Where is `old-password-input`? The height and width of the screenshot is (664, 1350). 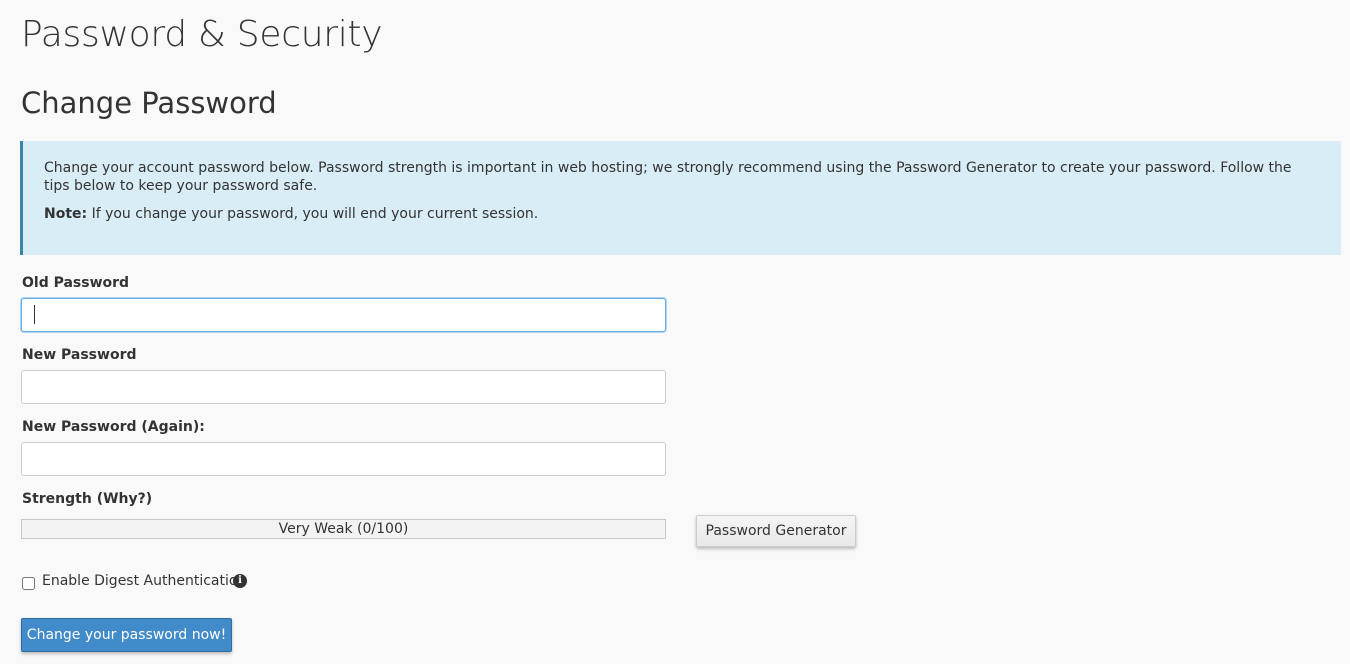 old-password-input is located at coordinates (343, 315).